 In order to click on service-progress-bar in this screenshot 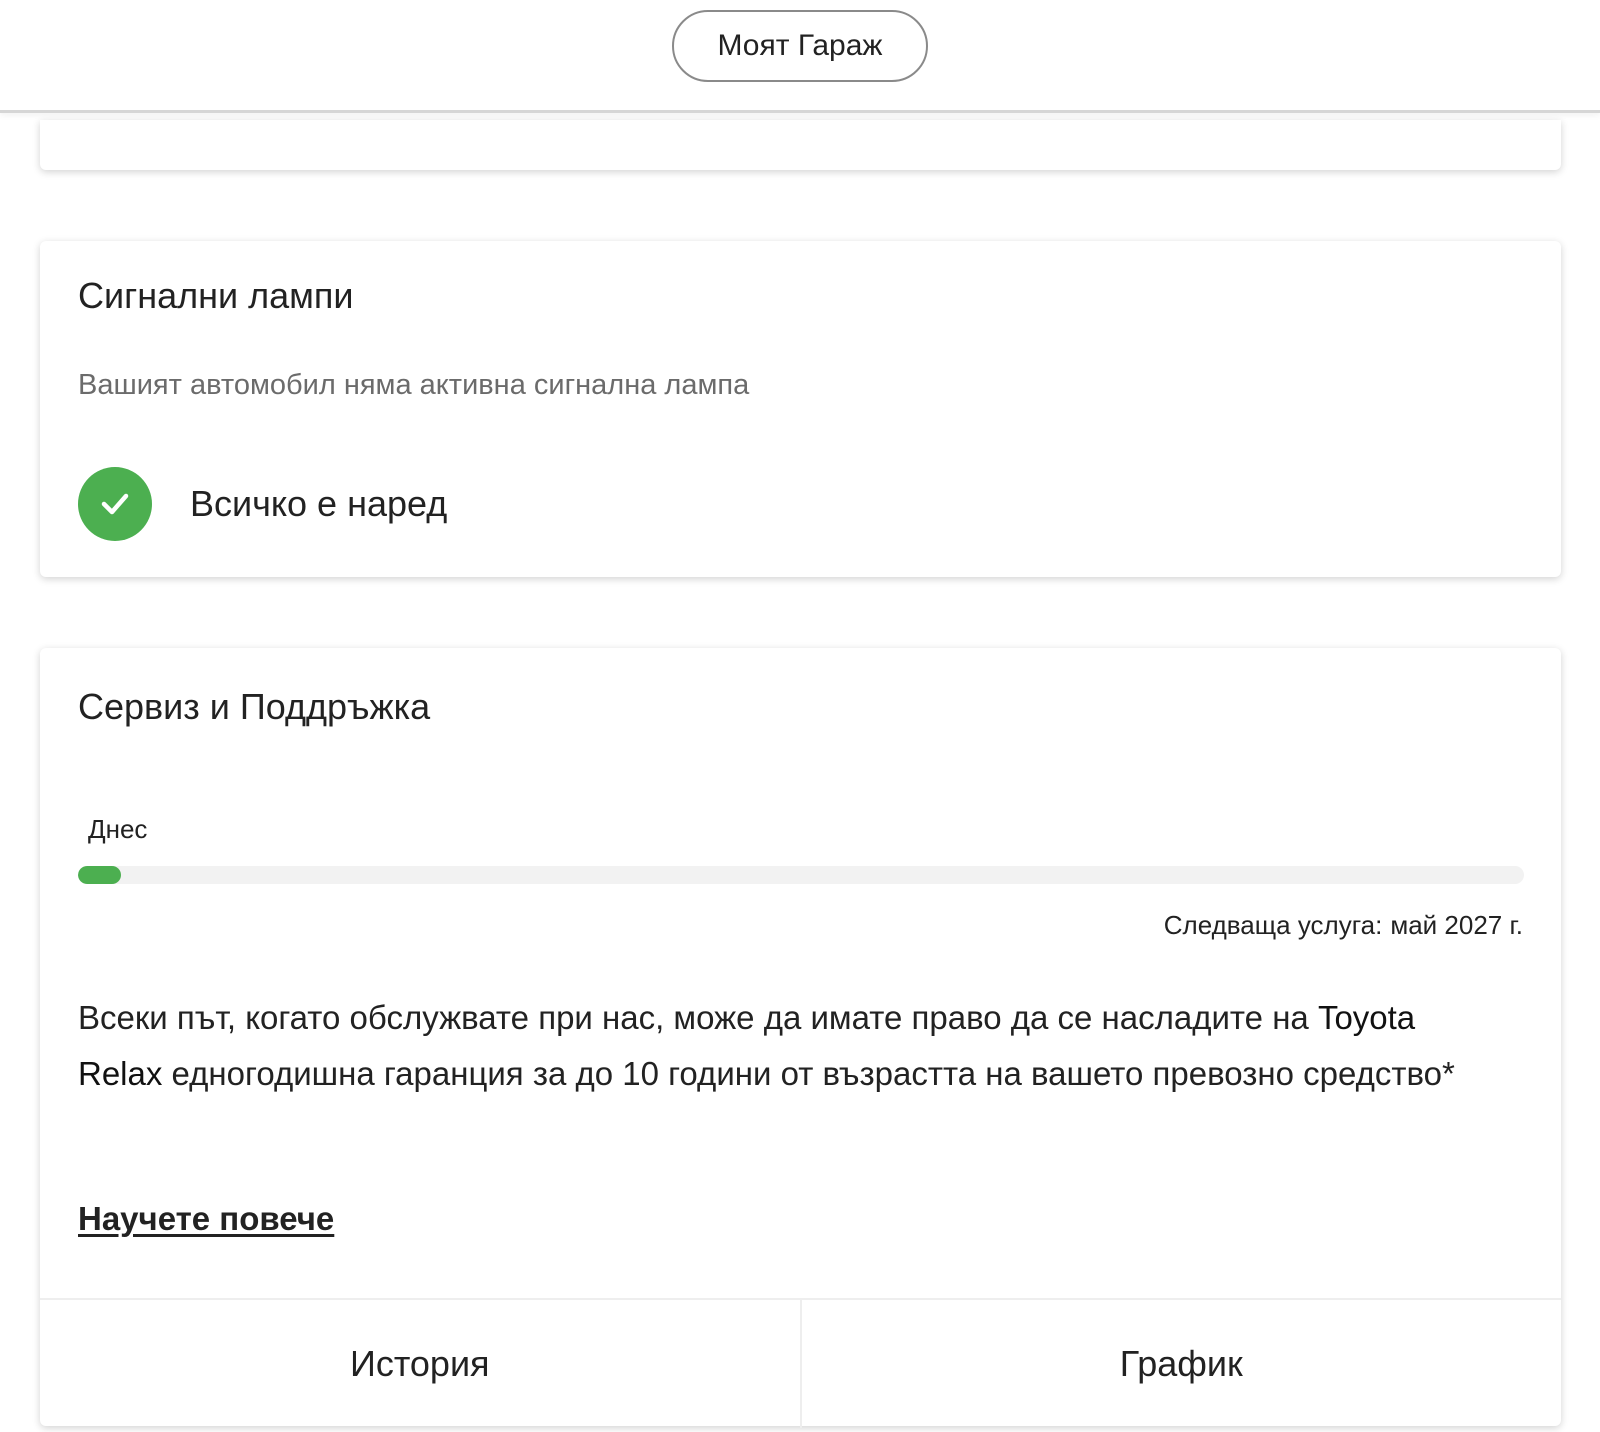, I will do `click(801, 875)`.